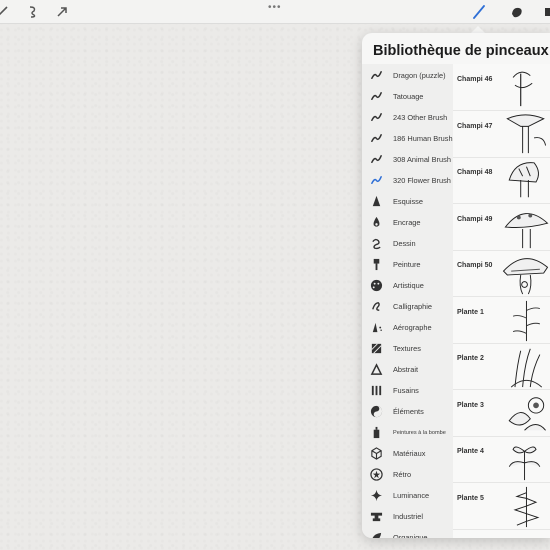  I want to click on category-label: Encrage, so click(407, 222).